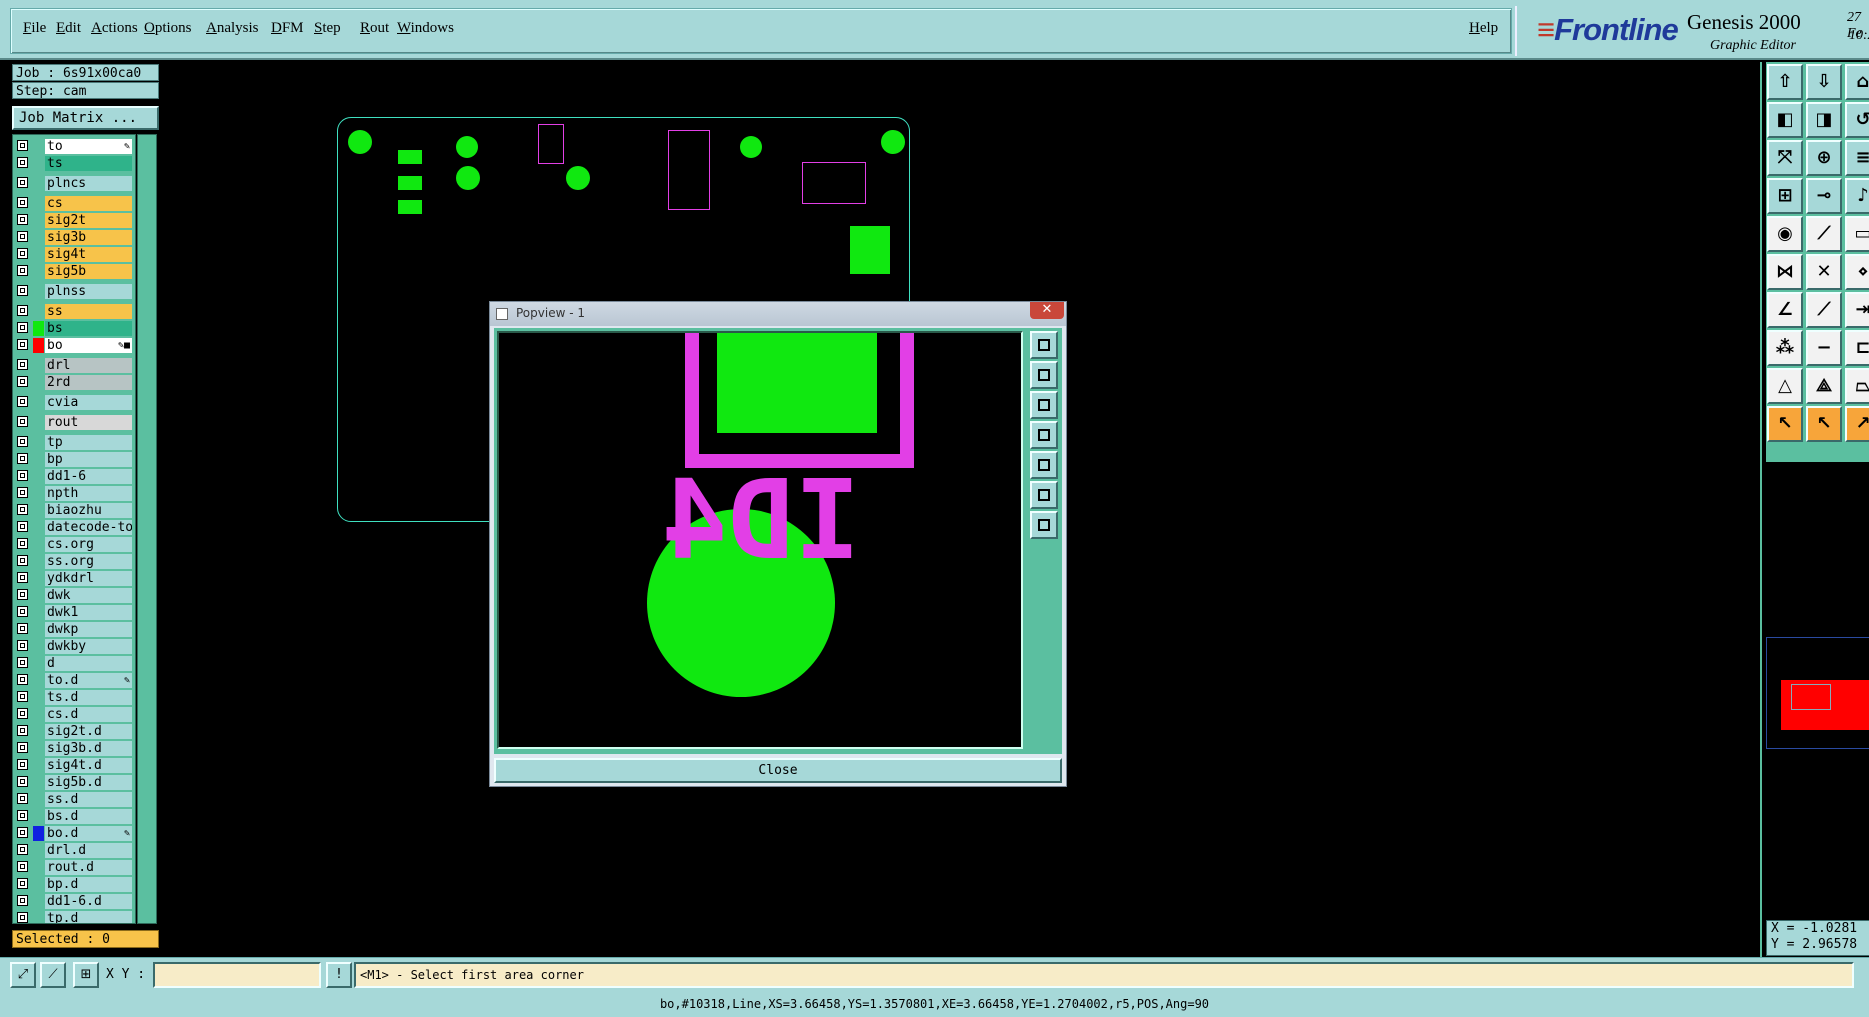 The image size is (1869, 1017). What do you see at coordinates (88, 476) in the screenshot?
I see `layer-name: dd1-6` at bounding box center [88, 476].